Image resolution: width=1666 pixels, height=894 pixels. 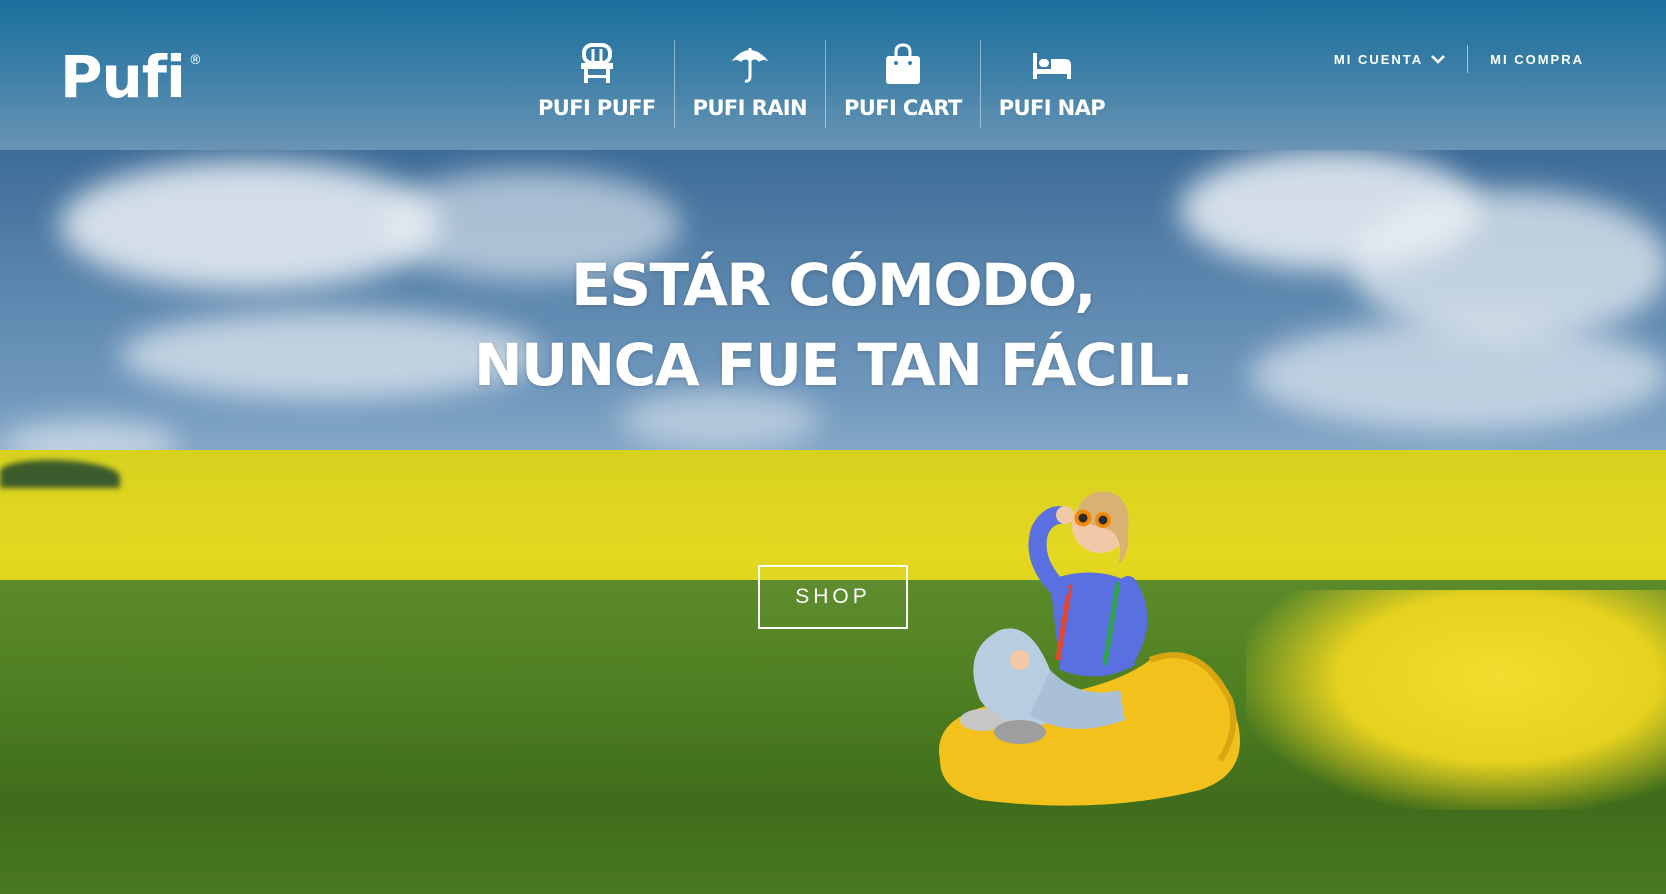 I want to click on yellow-flowers, so click(x=1456, y=700).